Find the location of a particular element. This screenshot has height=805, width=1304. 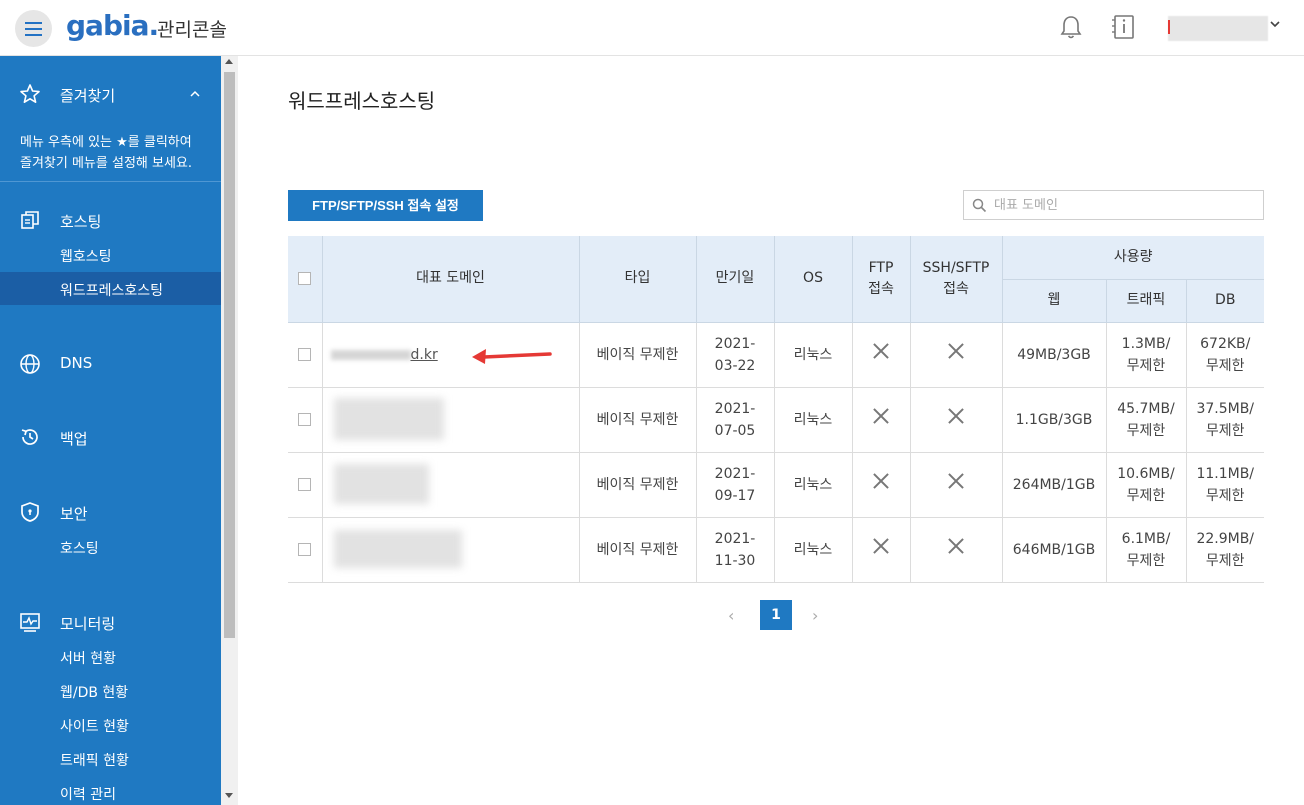

sidebar-favorites-title: 즐겨찾기 is located at coordinates (87, 95).